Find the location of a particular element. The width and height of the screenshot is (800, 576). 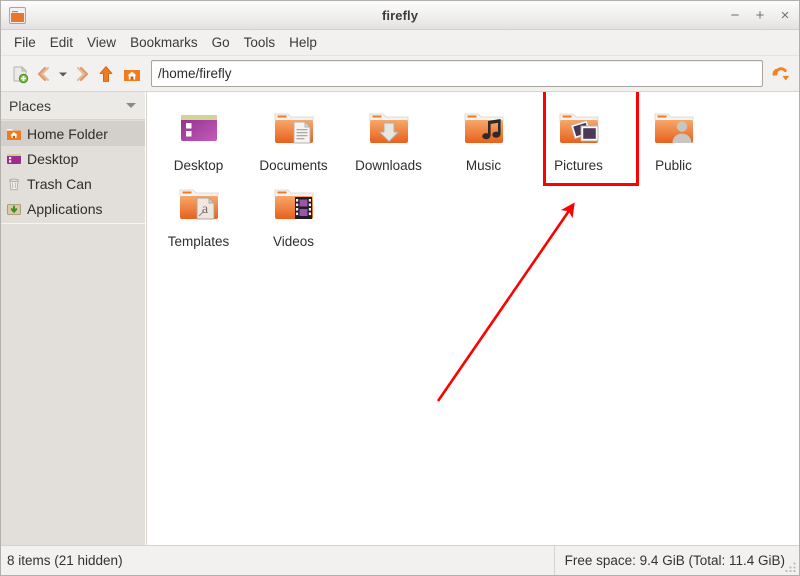

file-item-label: Pictures is located at coordinates (578, 165).